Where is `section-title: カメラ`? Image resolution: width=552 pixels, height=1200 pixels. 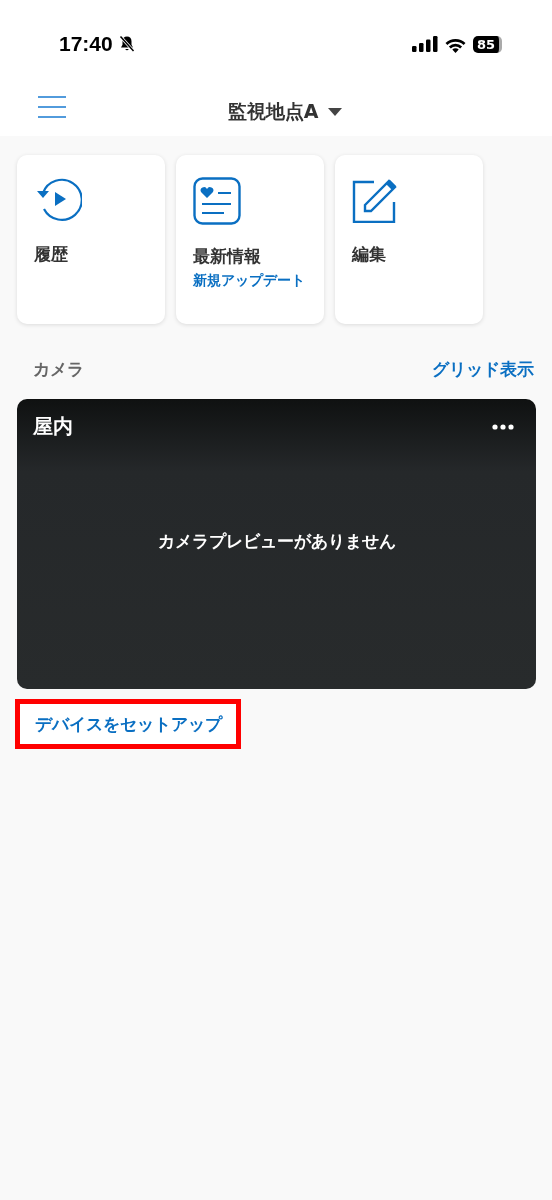 section-title: カメラ is located at coordinates (58, 369).